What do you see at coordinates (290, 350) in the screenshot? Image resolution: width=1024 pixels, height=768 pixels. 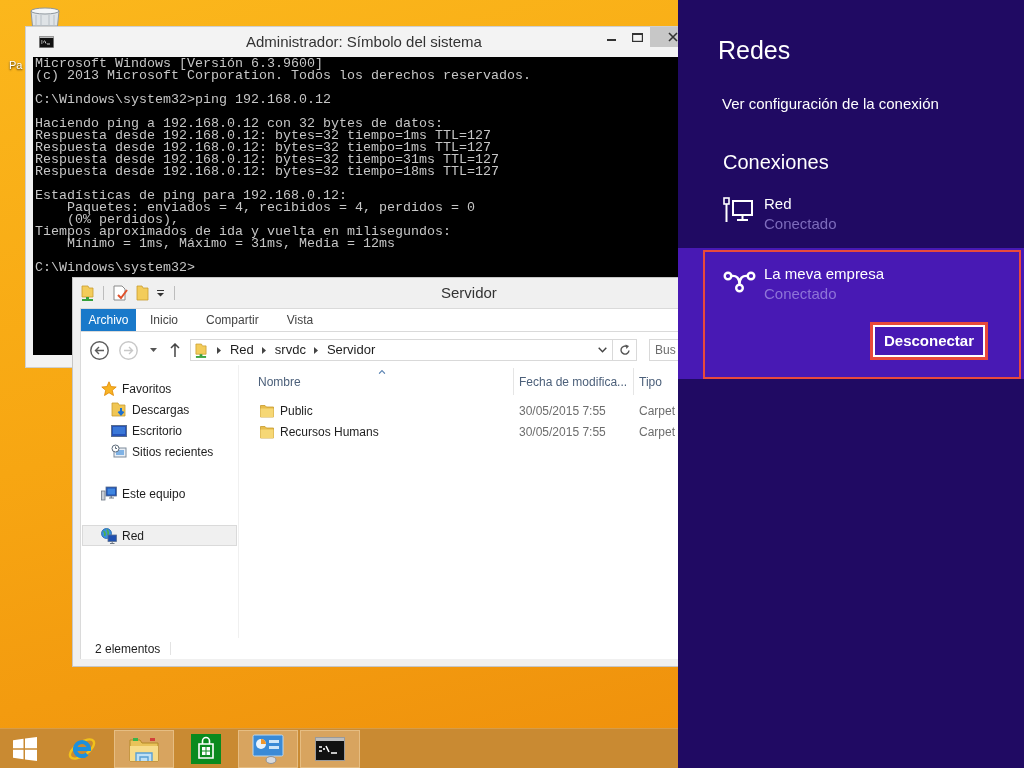 I see `breadcrumb: srvdc` at bounding box center [290, 350].